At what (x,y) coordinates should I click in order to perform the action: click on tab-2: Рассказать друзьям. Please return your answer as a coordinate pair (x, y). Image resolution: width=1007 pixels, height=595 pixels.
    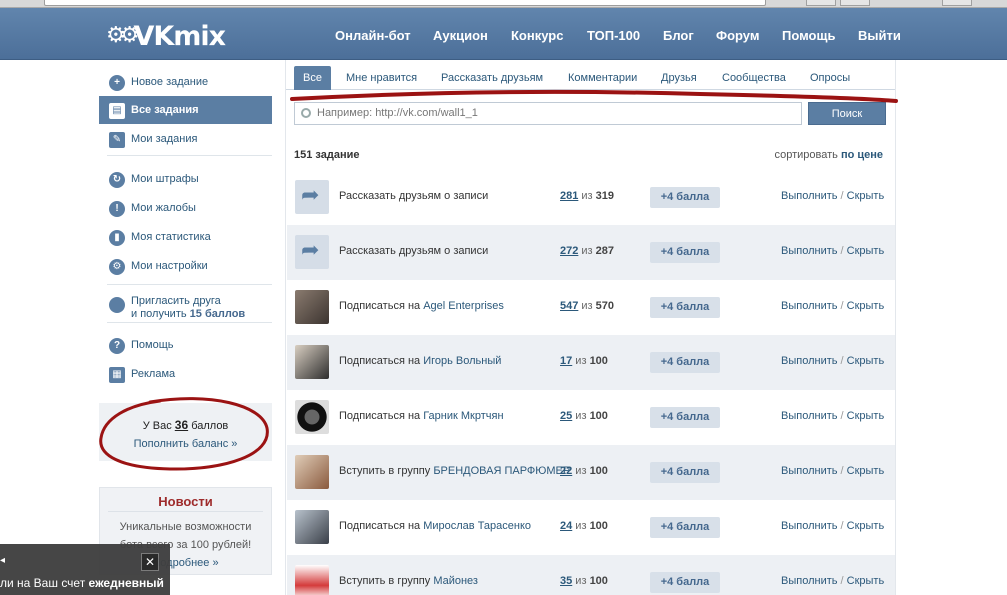
    Looking at the image, I should click on (492, 78).